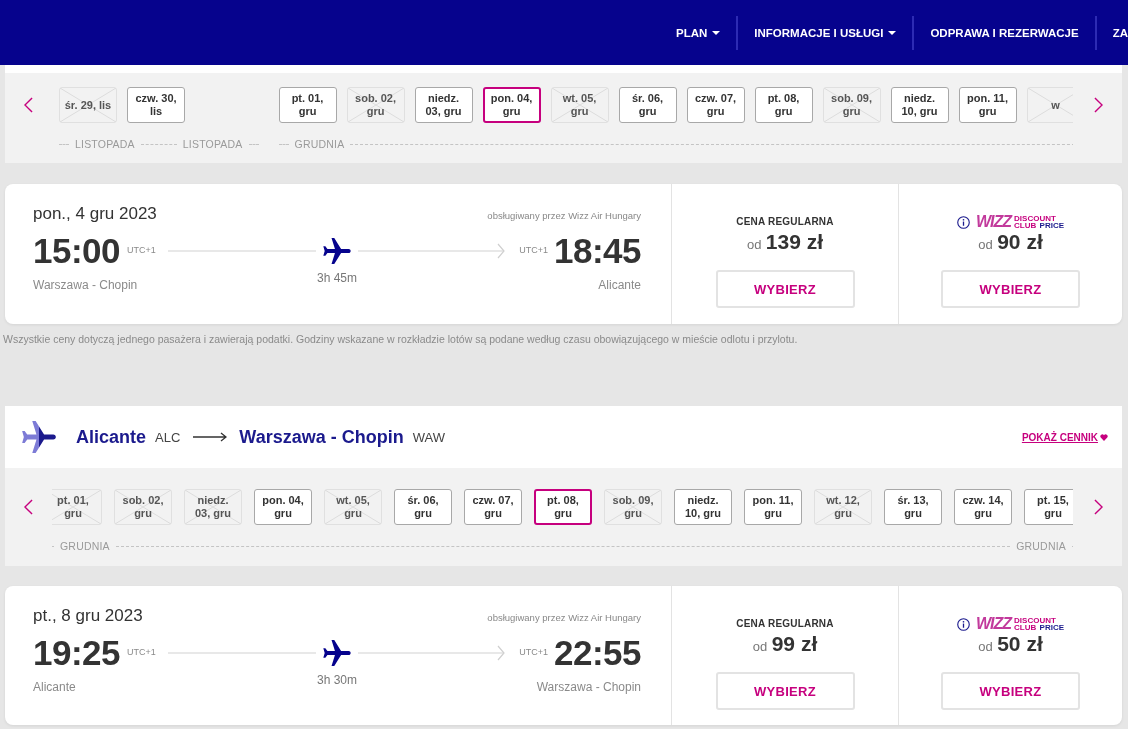 This screenshot has height=729, width=1128. Describe the element at coordinates (307, 105) in the screenshot. I see `date-option: pt. 01, gru` at that location.